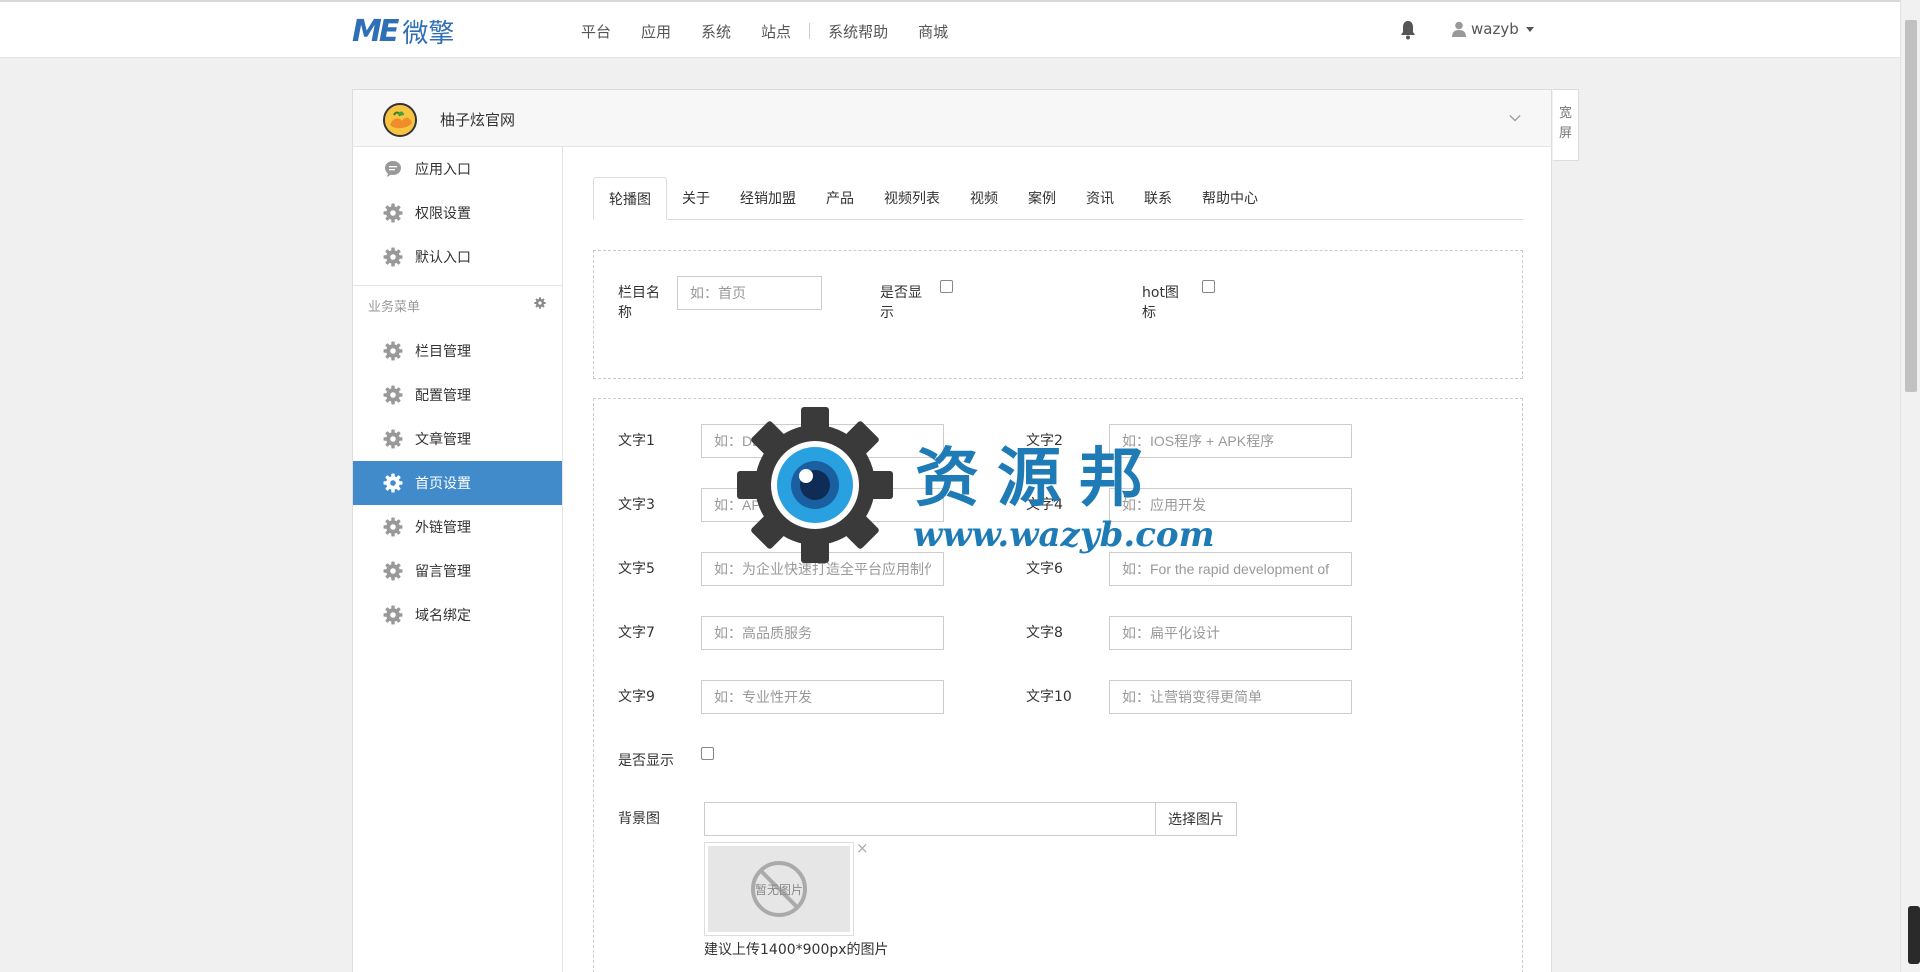  I want to click on sidebar-item-label: 外链管理, so click(443, 528).